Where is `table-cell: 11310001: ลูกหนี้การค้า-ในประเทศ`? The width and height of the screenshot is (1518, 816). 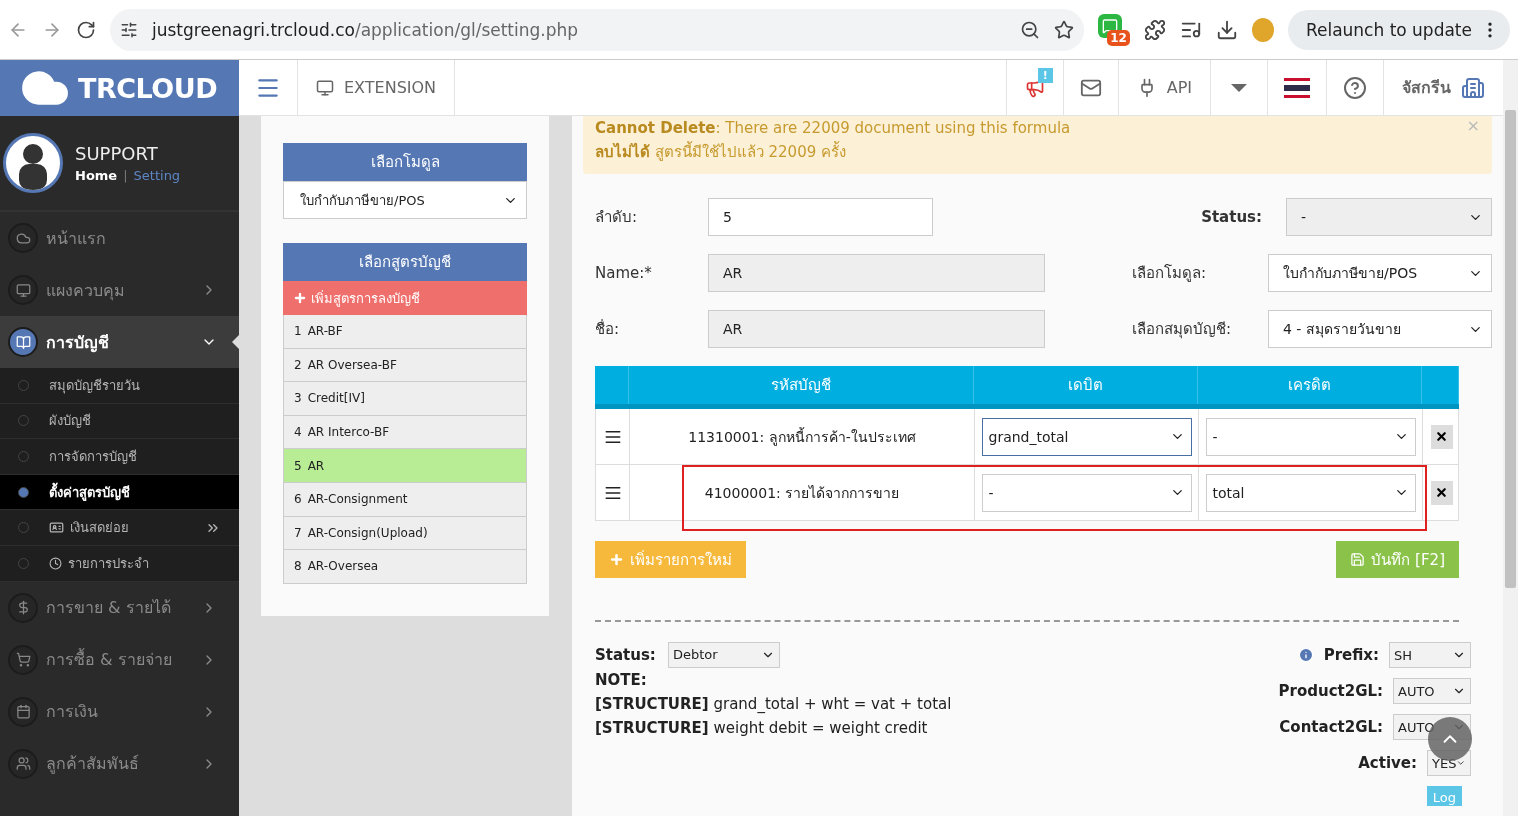
table-cell: 11310001: ลูกหนี้การค้า-ในประเทศ is located at coordinates (802, 436).